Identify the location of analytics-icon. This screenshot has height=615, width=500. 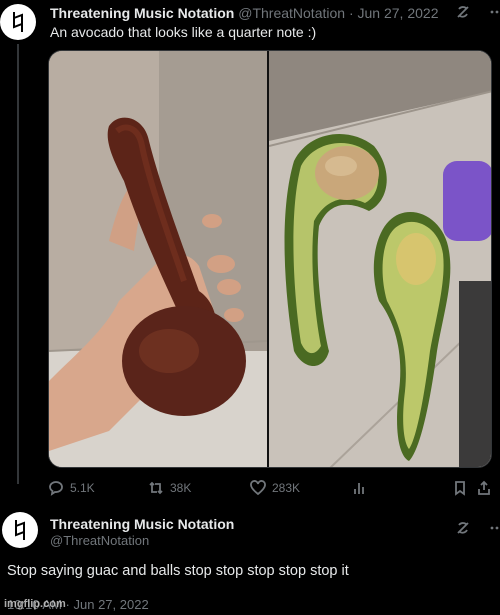
(359, 488).